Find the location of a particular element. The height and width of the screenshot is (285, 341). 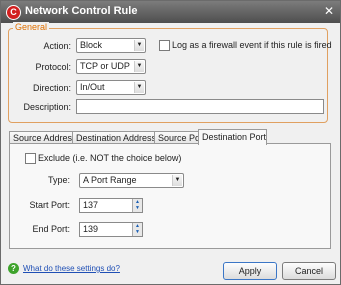

port-type-select: A Port Range ▼ is located at coordinates (131, 180).